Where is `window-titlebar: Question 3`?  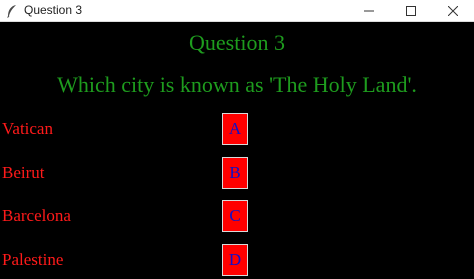
window-titlebar: Question 3 is located at coordinates (237, 11).